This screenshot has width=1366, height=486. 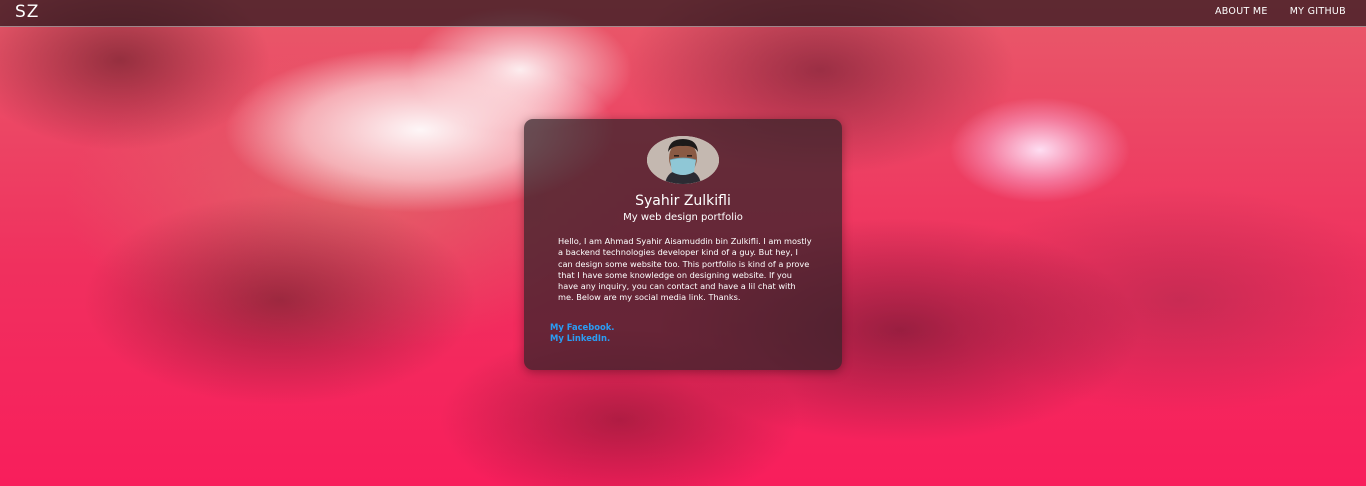 What do you see at coordinates (683, 217) in the screenshot?
I see `profile-subtitle: My web design portfolio` at bounding box center [683, 217].